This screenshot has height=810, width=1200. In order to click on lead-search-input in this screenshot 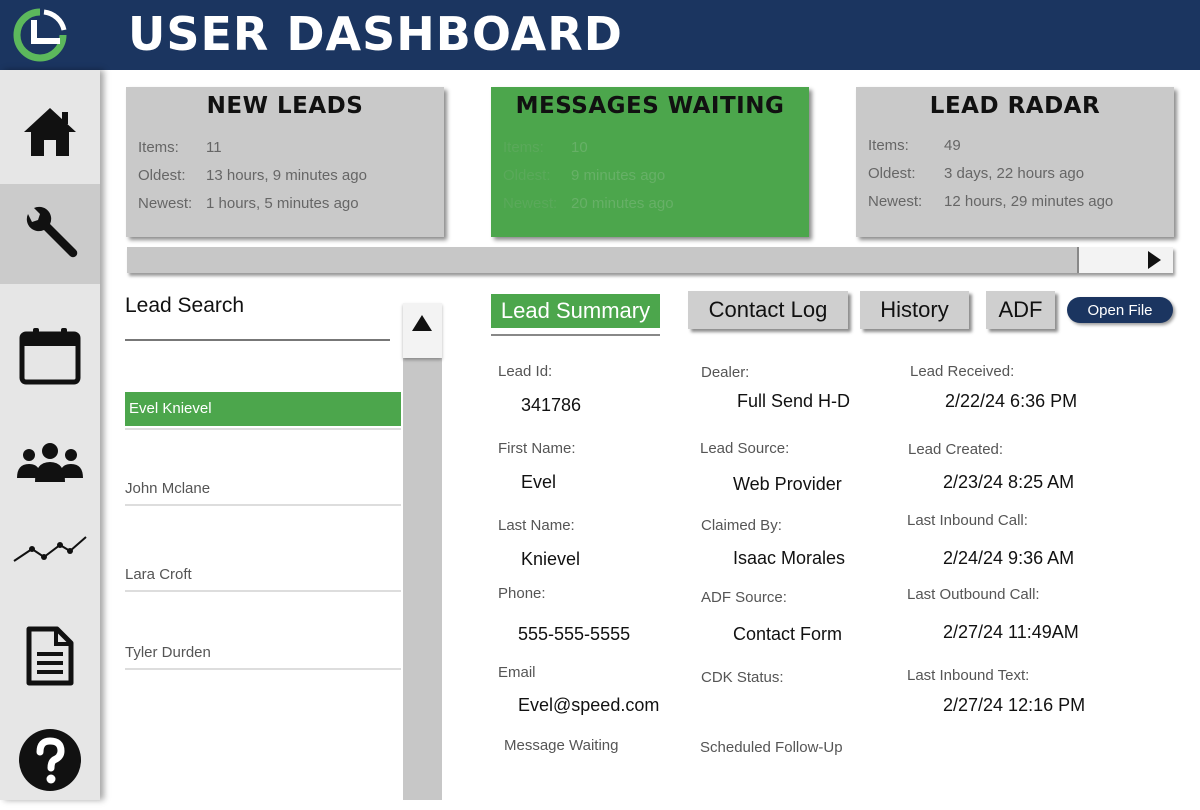, I will do `click(257, 340)`.